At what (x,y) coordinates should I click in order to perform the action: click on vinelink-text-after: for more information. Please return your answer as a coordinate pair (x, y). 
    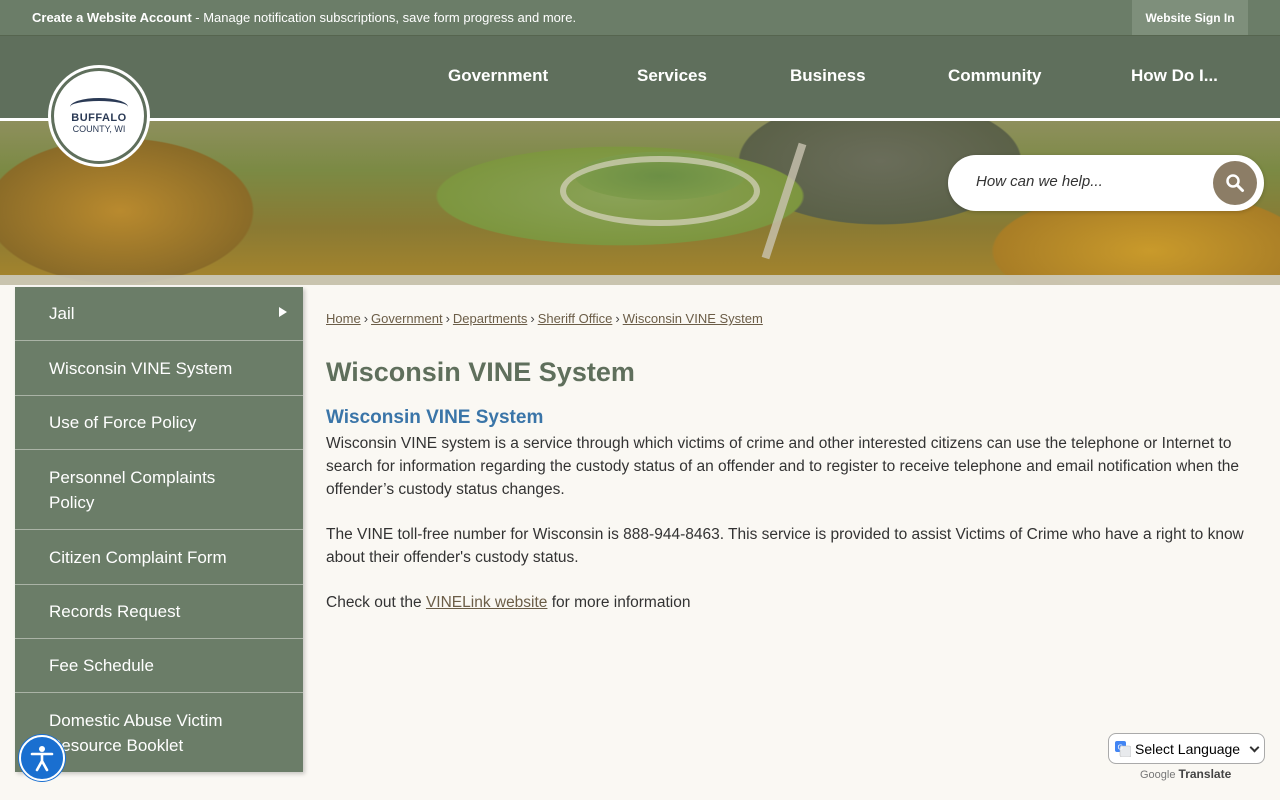
    Looking at the image, I should click on (619, 602).